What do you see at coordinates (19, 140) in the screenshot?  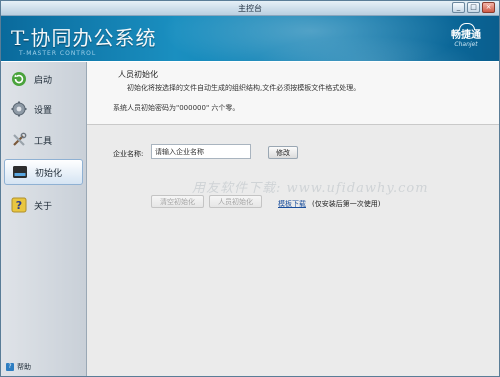 I see `tools-icon` at bounding box center [19, 140].